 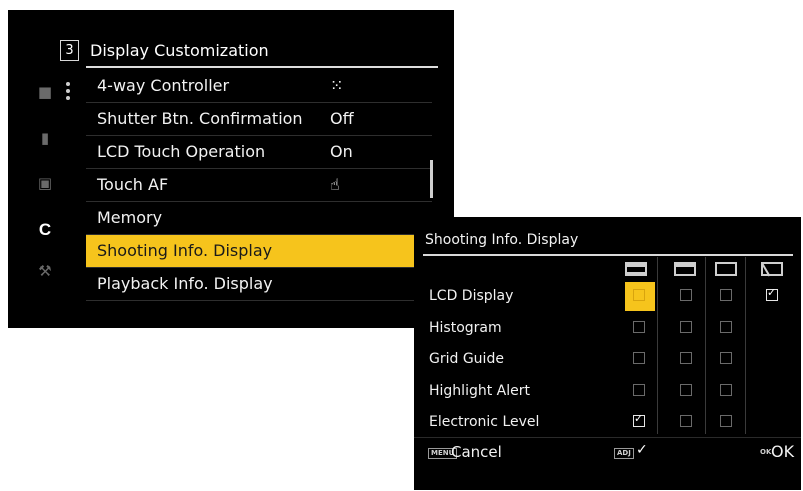 What do you see at coordinates (637, 270) in the screenshot?
I see `standard-display-icon` at bounding box center [637, 270].